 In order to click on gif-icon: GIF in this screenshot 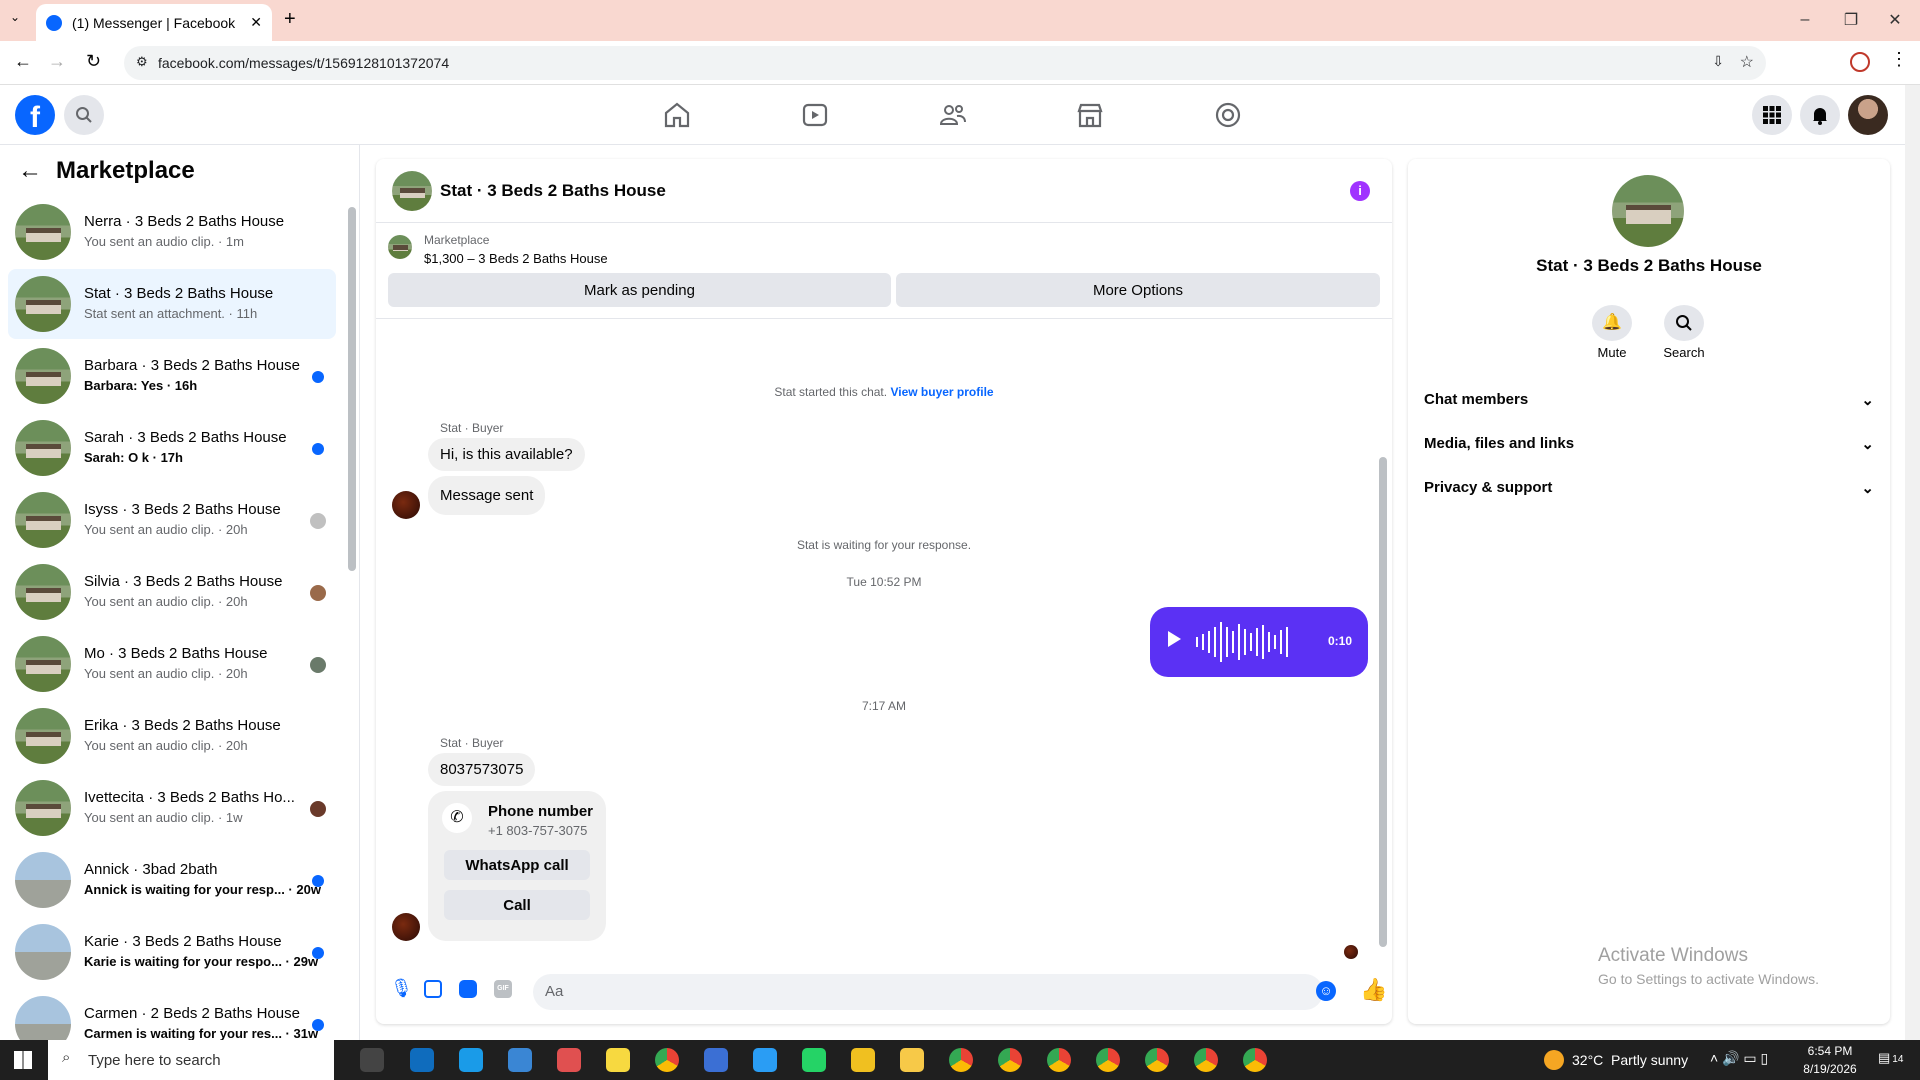, I will do `click(503, 989)`.